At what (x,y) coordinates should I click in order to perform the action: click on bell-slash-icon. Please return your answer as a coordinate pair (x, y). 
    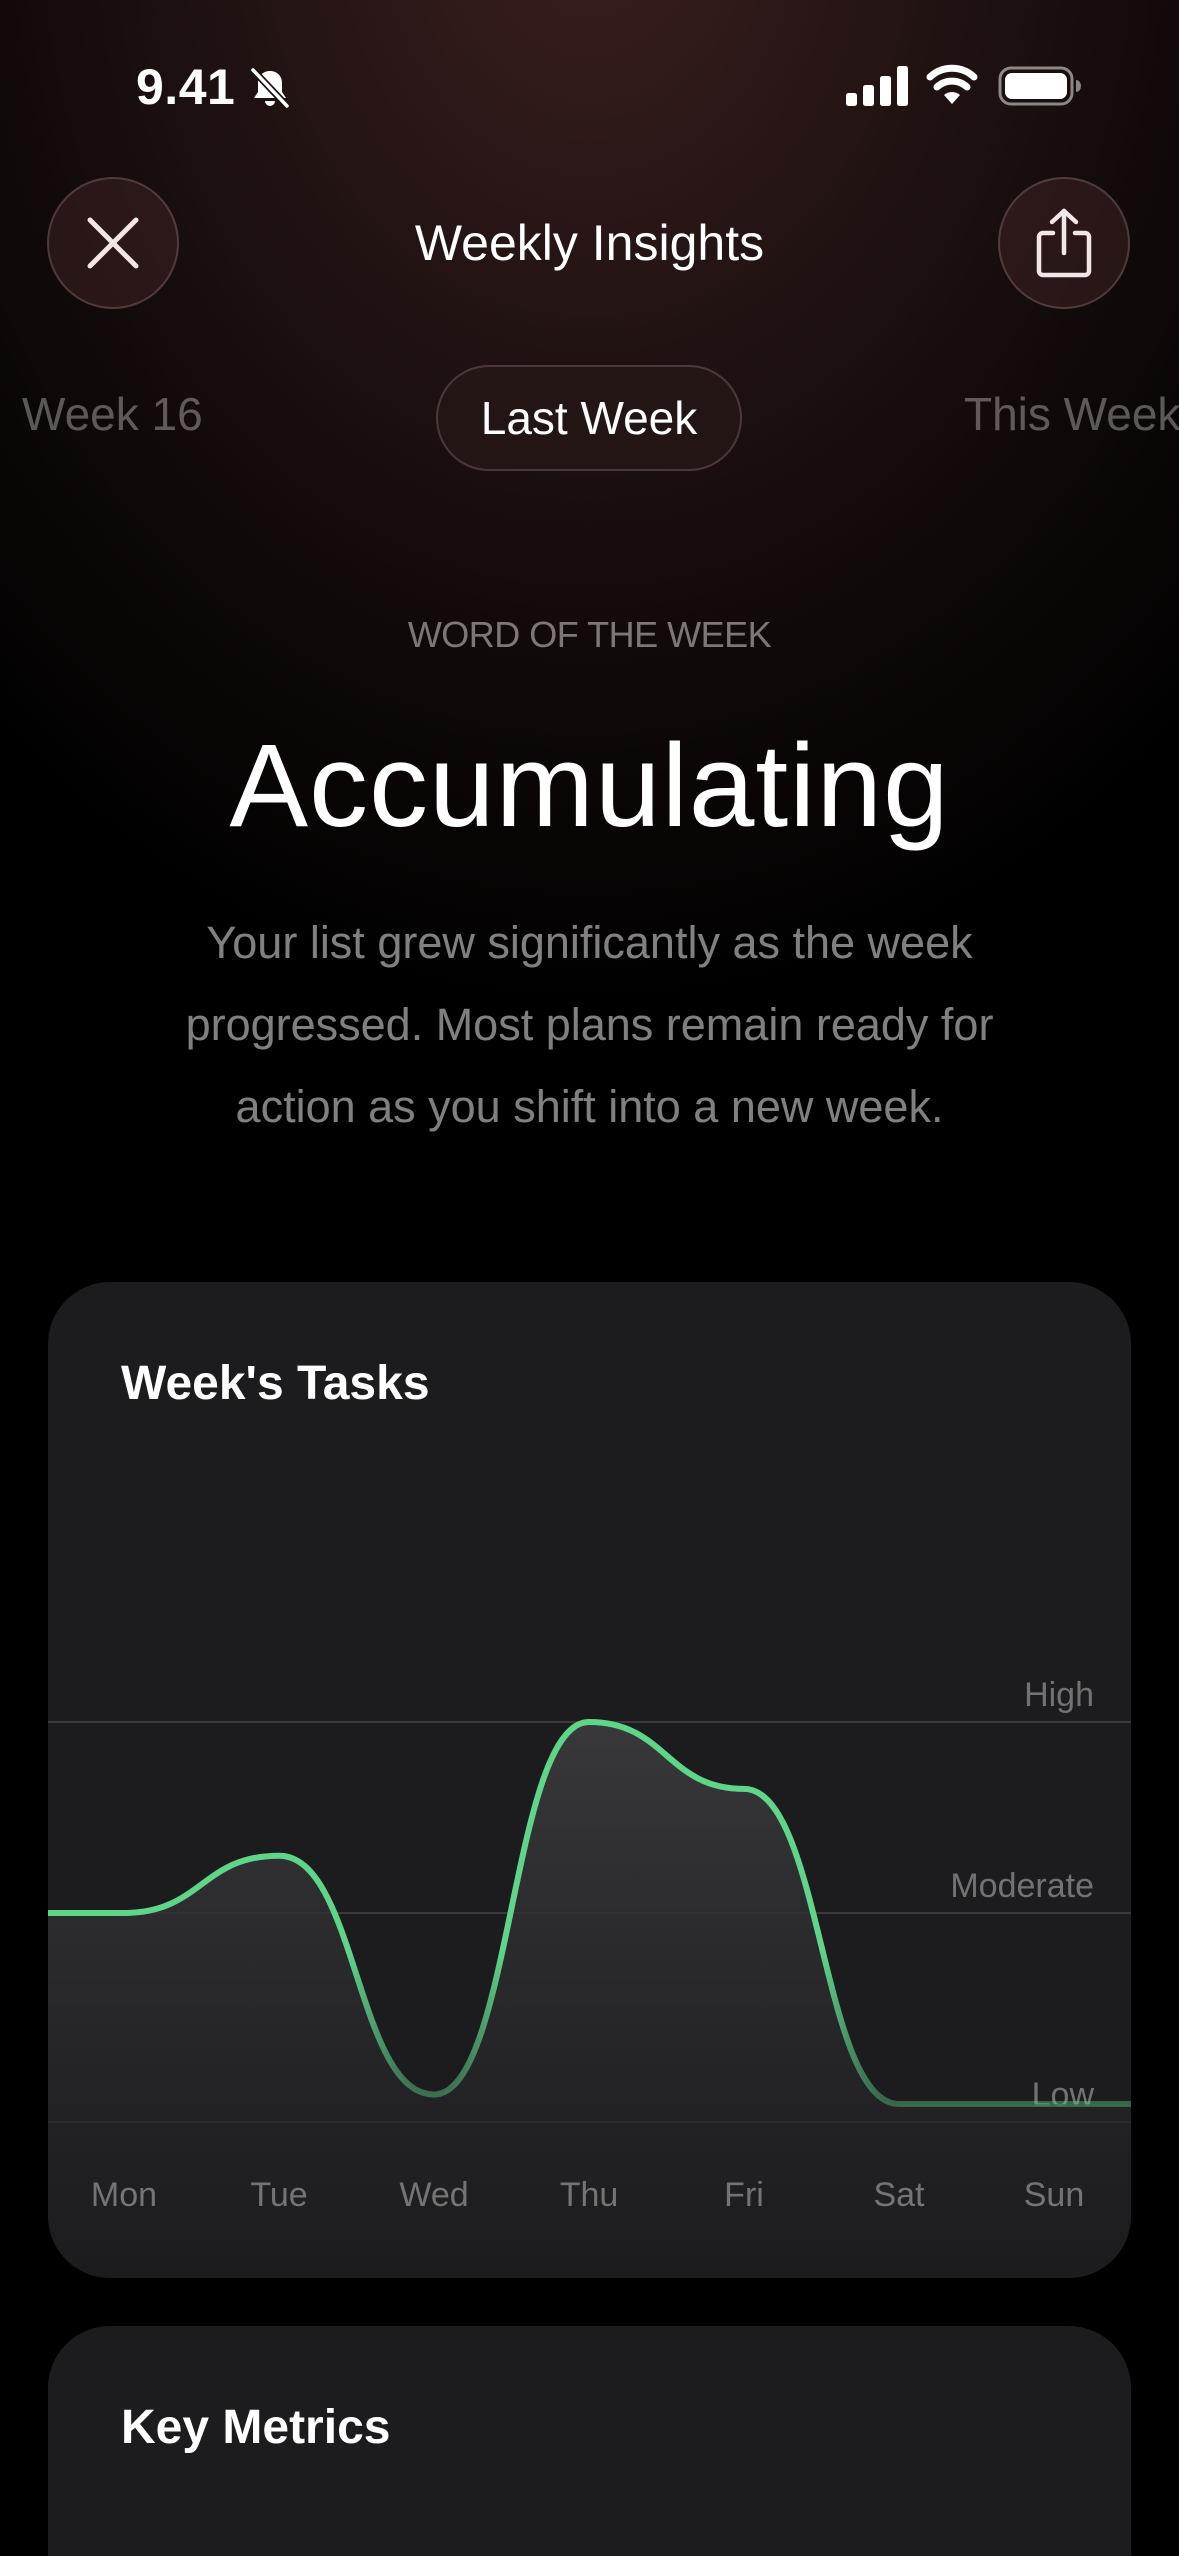
    Looking at the image, I should click on (270, 88).